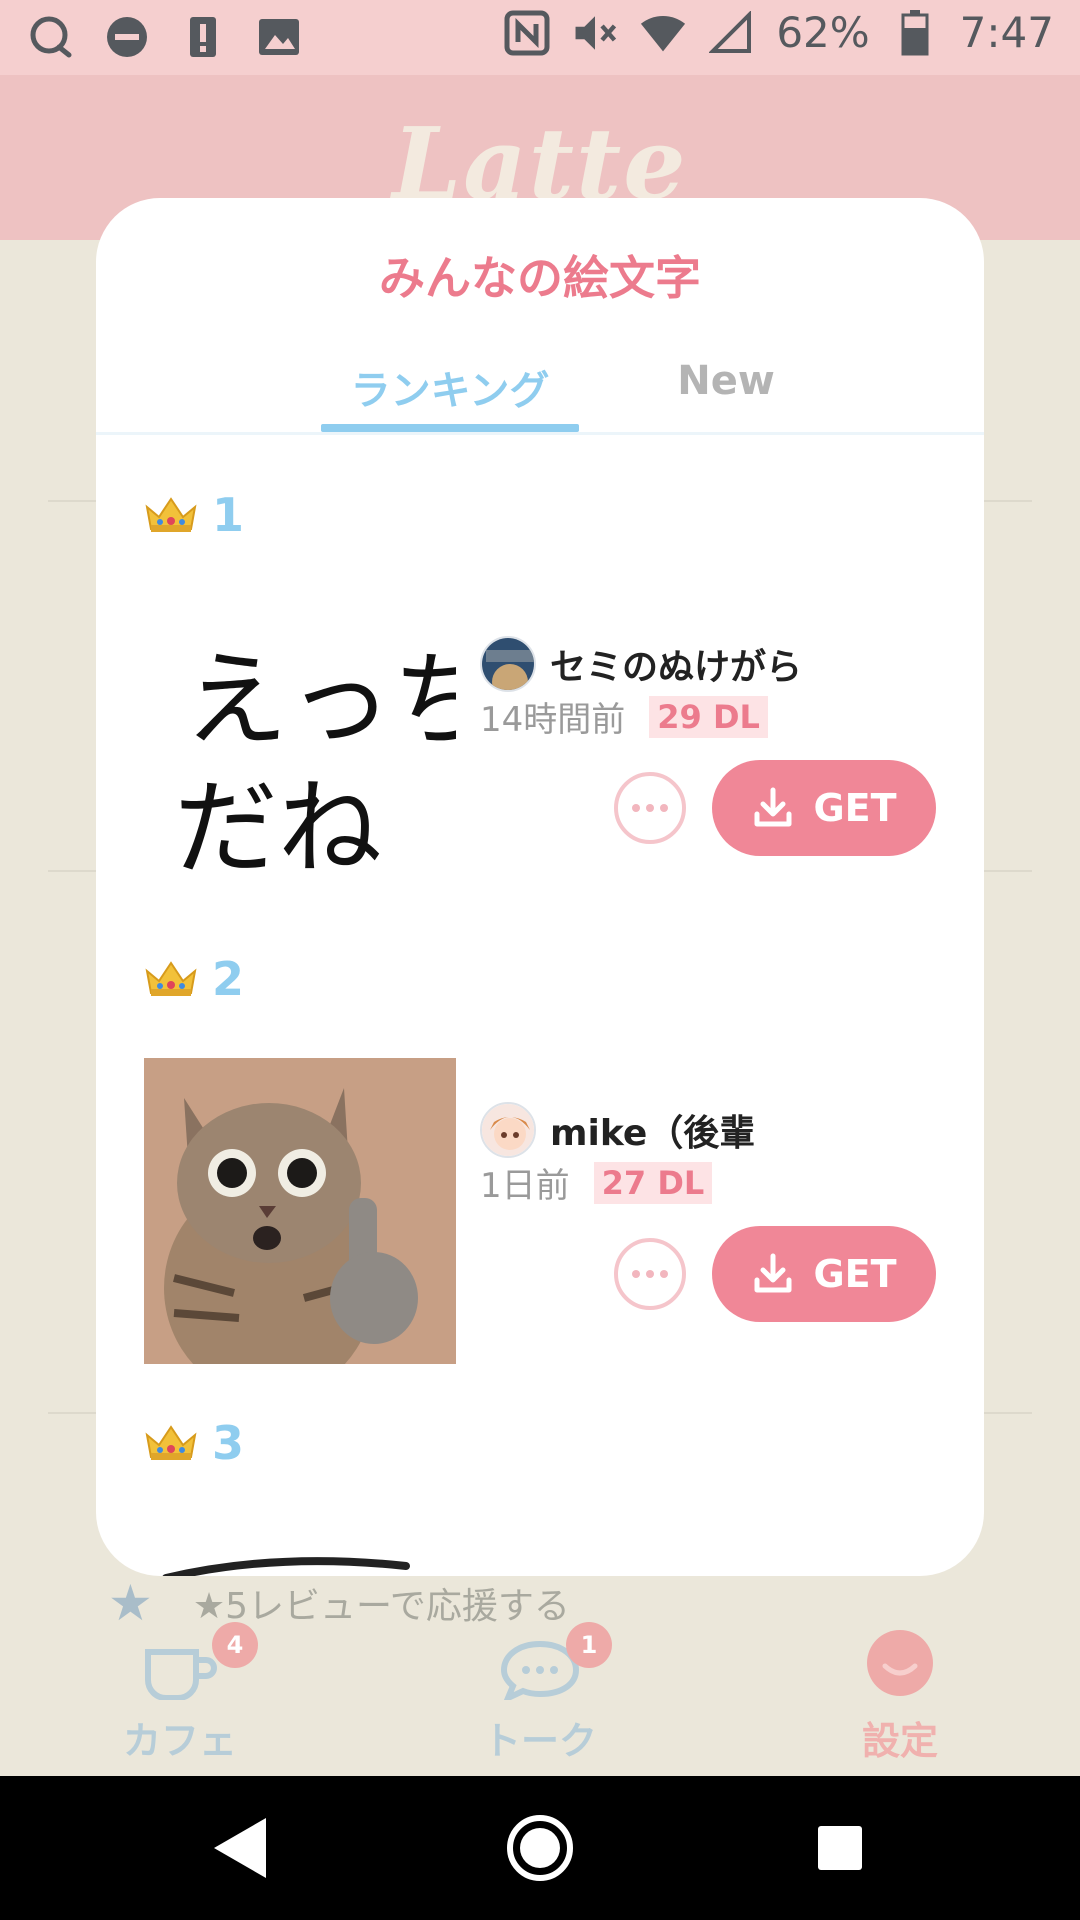  I want to click on rank-number: 3, so click(228, 1443).